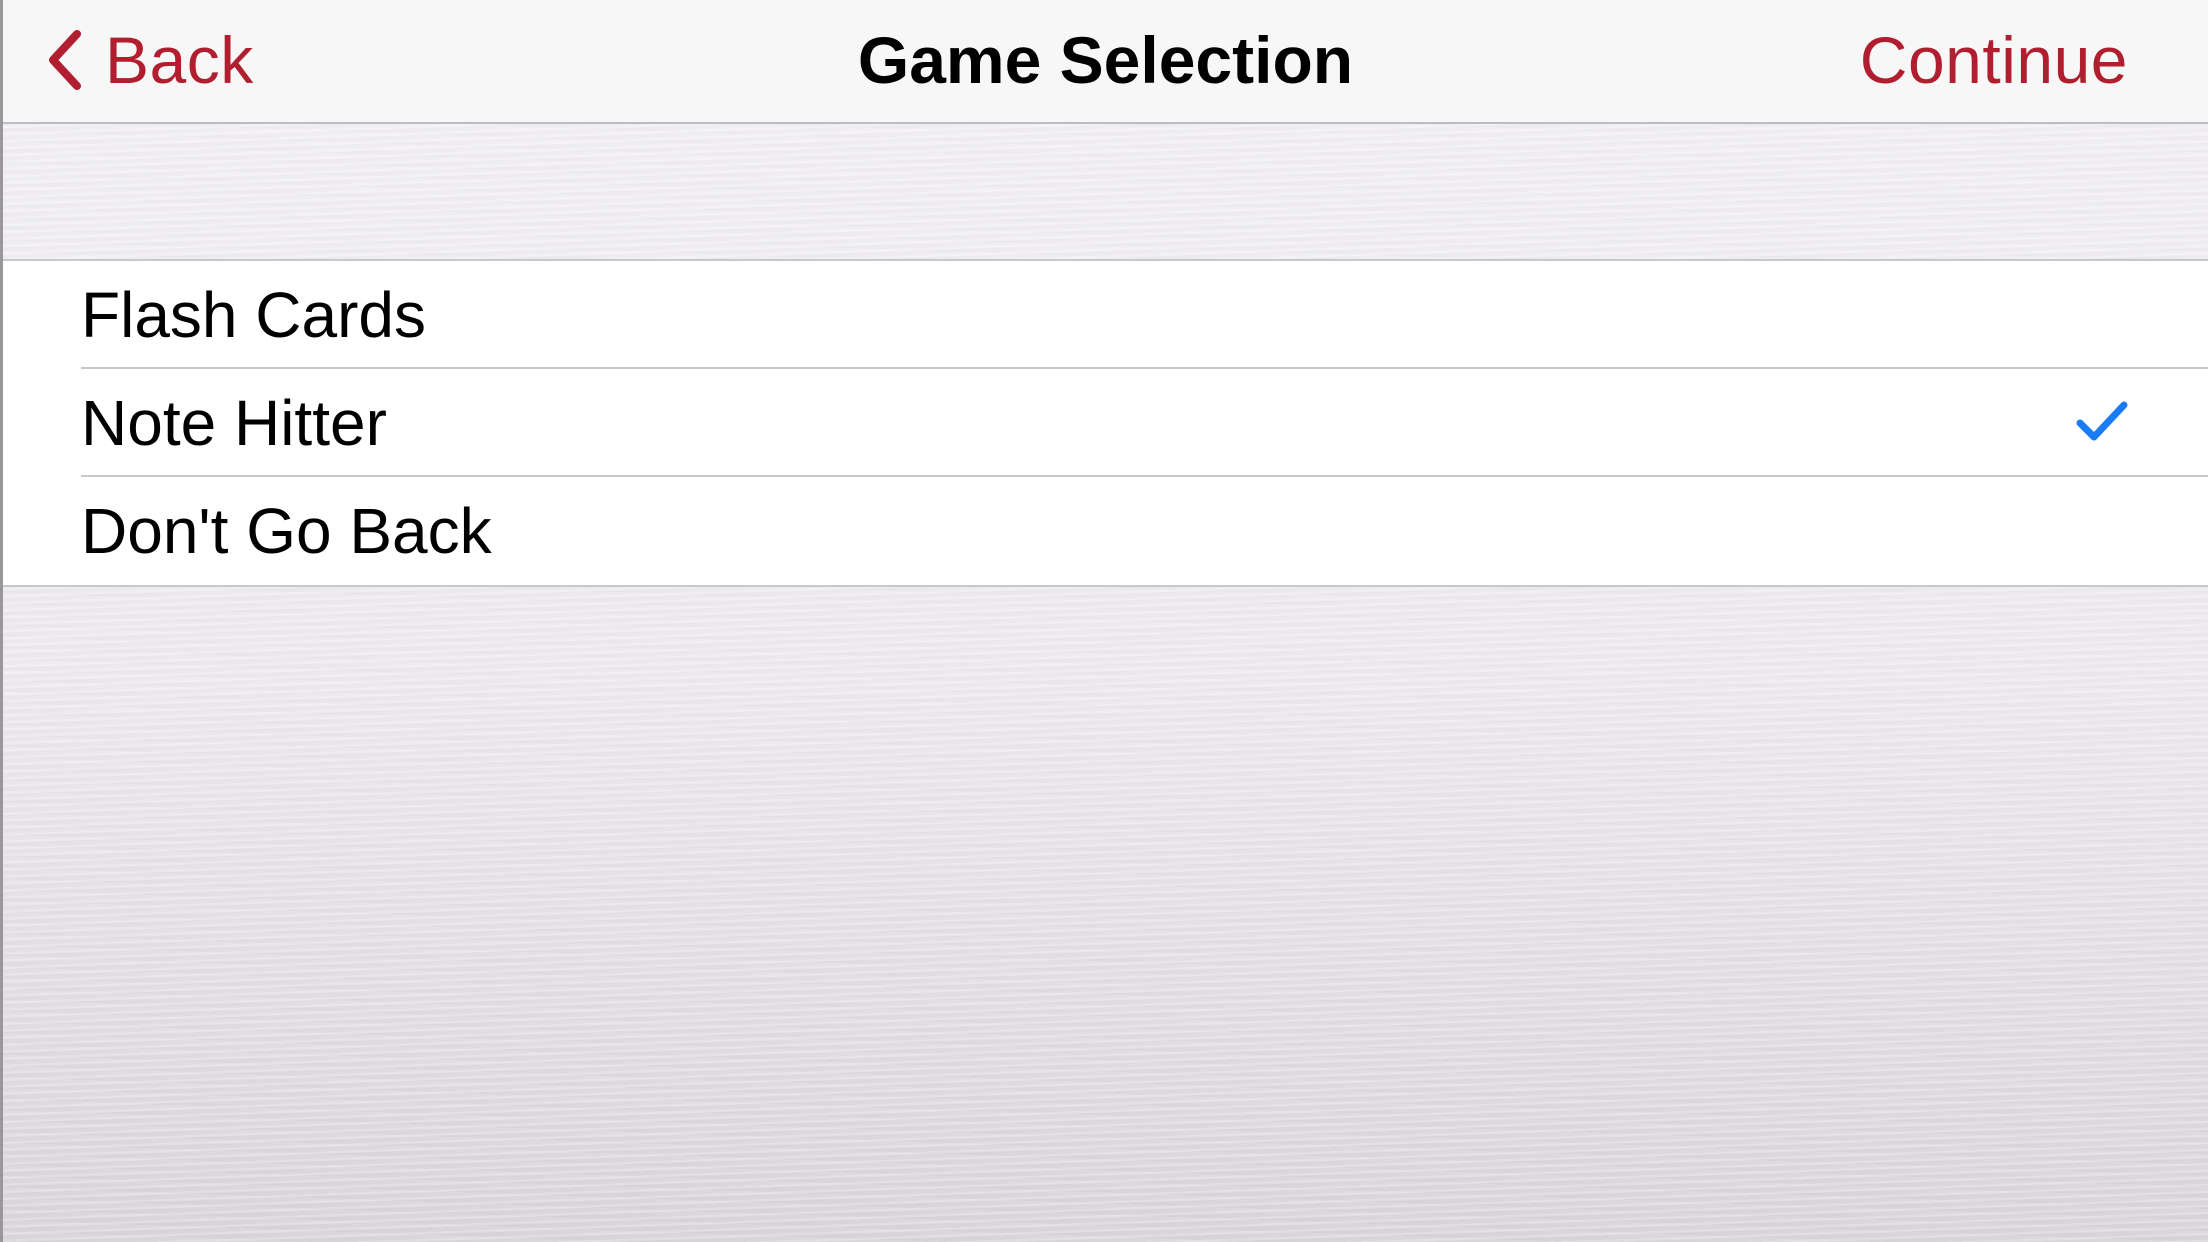 This screenshot has height=1242, width=2208. I want to click on left-edge-divider, so click(1, 621).